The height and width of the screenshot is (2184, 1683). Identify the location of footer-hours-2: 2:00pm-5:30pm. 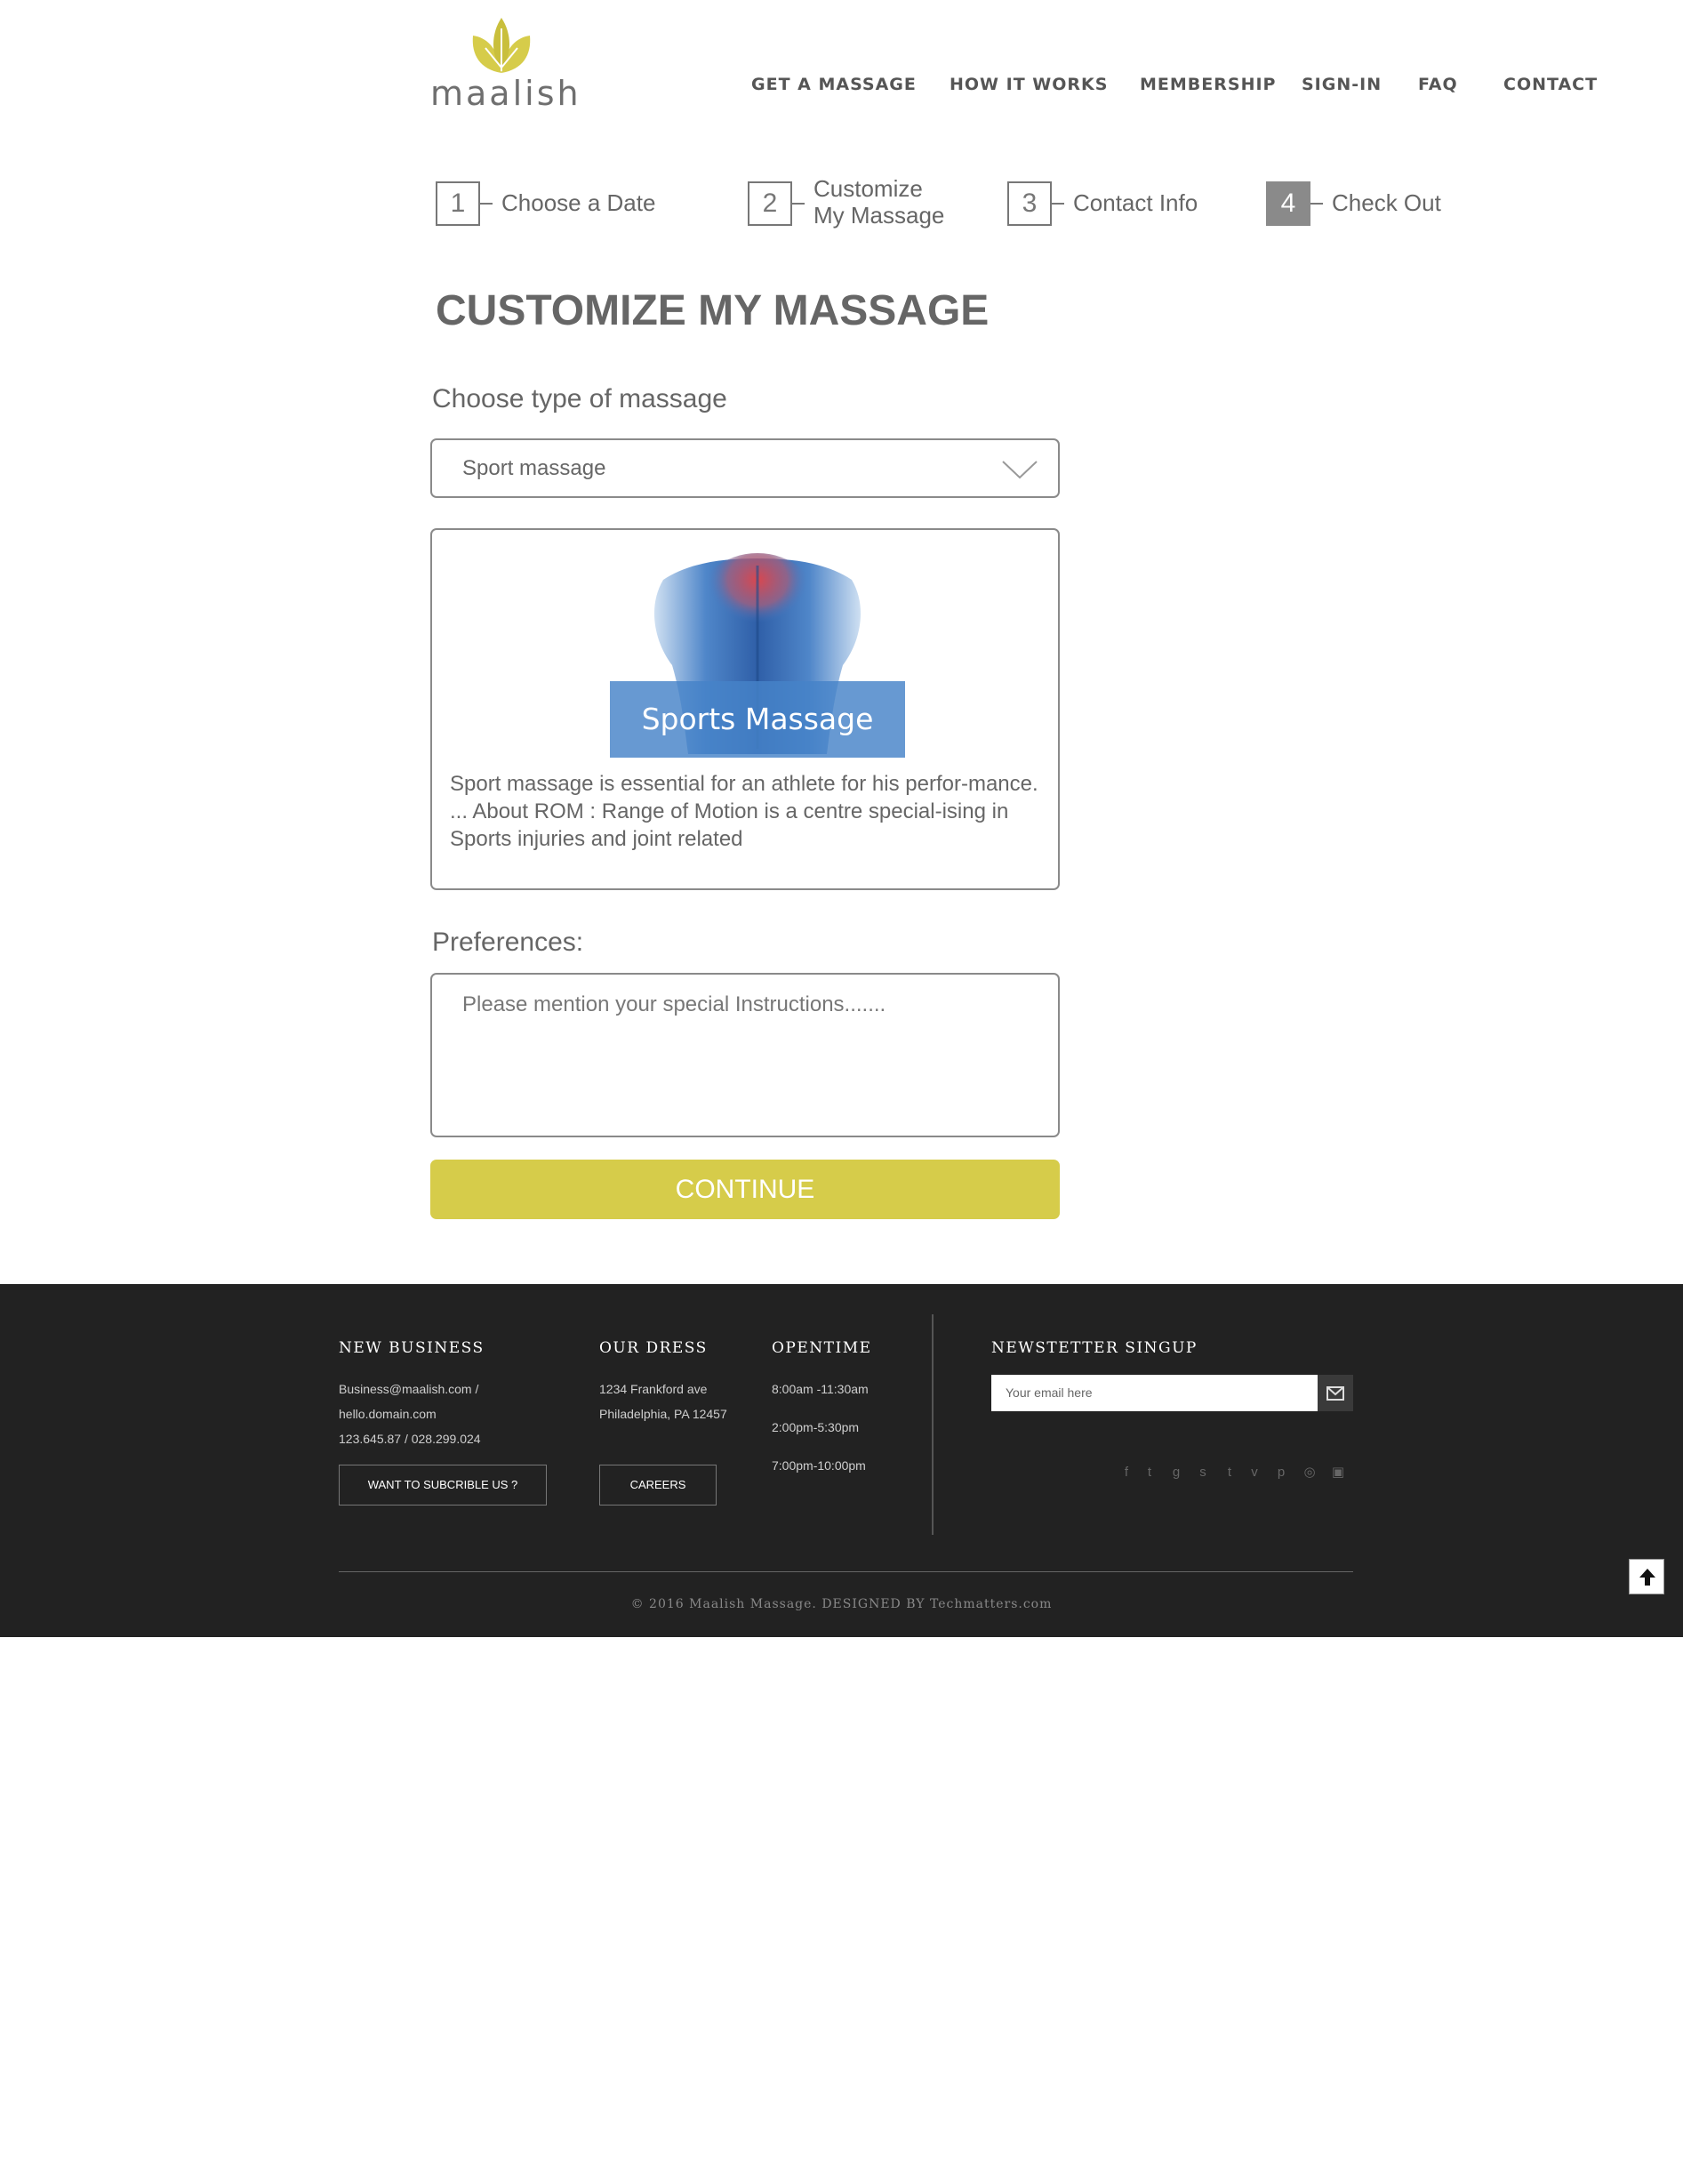
(816, 1427).